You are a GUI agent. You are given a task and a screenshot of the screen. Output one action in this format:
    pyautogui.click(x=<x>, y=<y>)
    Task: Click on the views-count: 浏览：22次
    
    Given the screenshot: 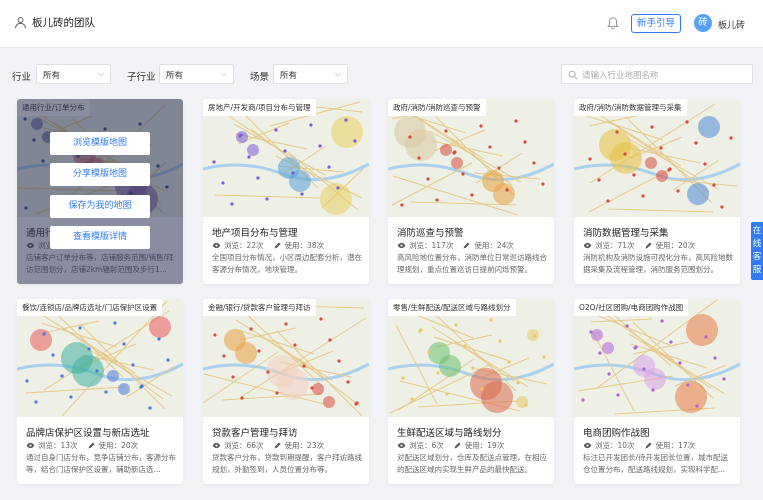 What is the action you would take?
    pyautogui.click(x=244, y=245)
    